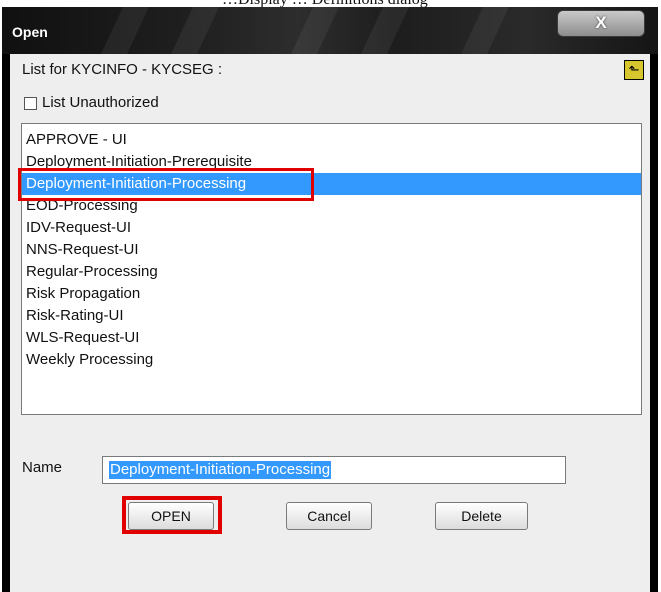 This screenshot has width=661, height=592. Describe the element at coordinates (331, 272) in the screenshot. I see `list-item: Regular-Processing` at that location.